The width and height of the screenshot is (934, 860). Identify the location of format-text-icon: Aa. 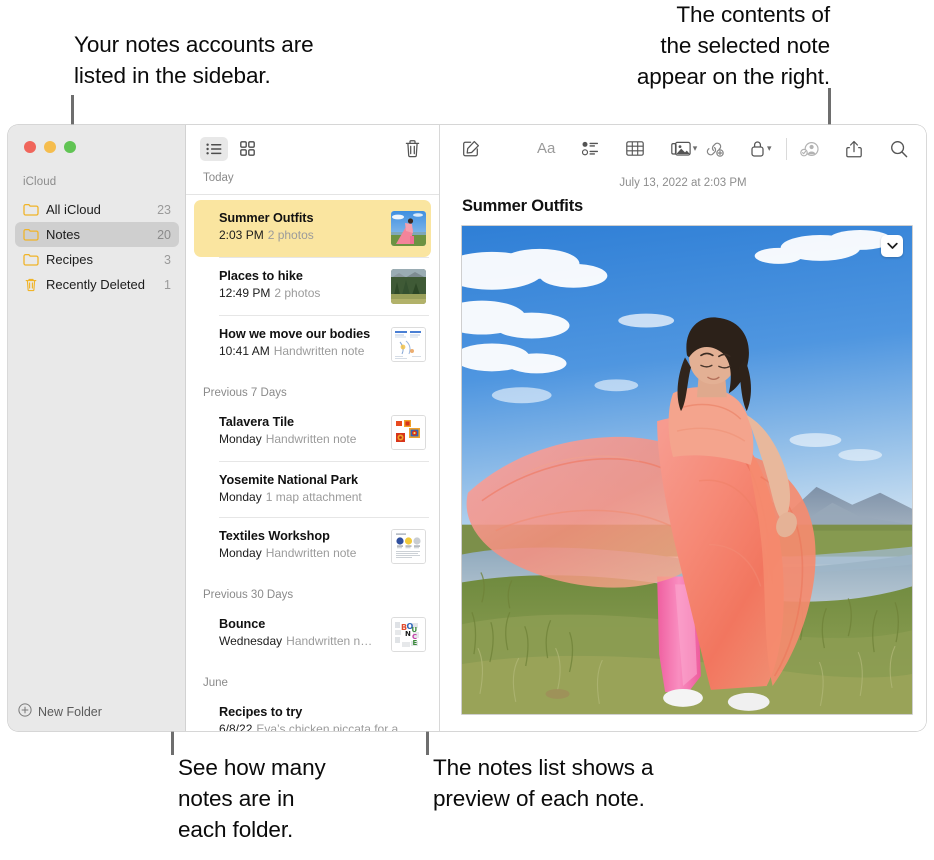
(546, 148).